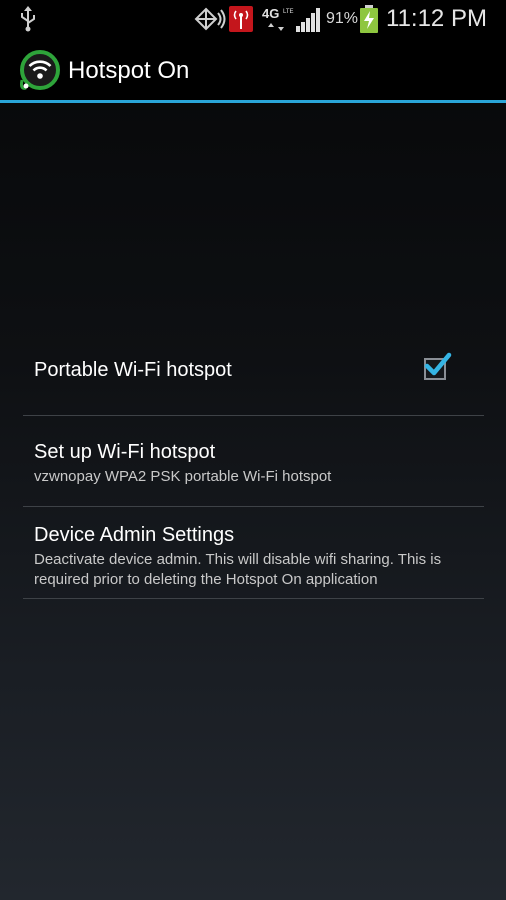  What do you see at coordinates (270, 13) in the screenshot?
I see `svg-text: 4G` at bounding box center [270, 13].